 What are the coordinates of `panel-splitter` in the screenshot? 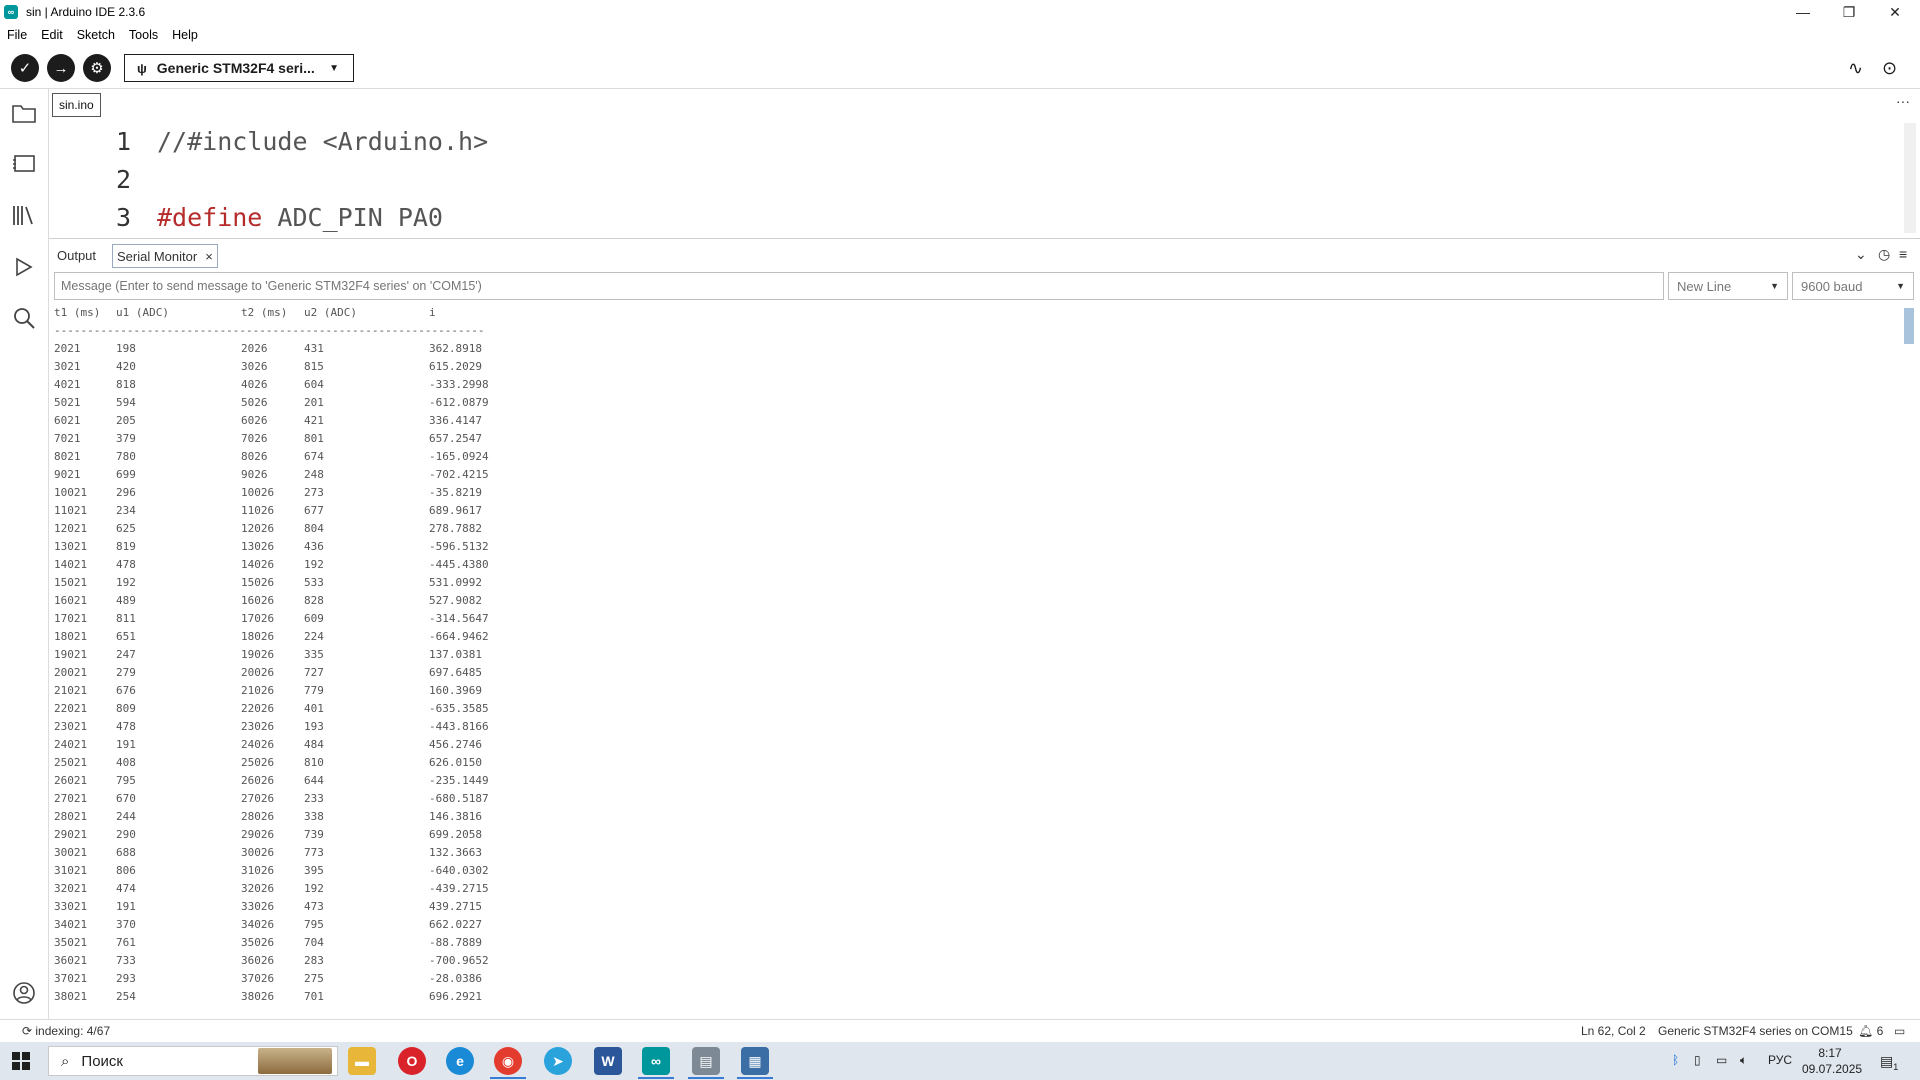 It's located at (984, 238).